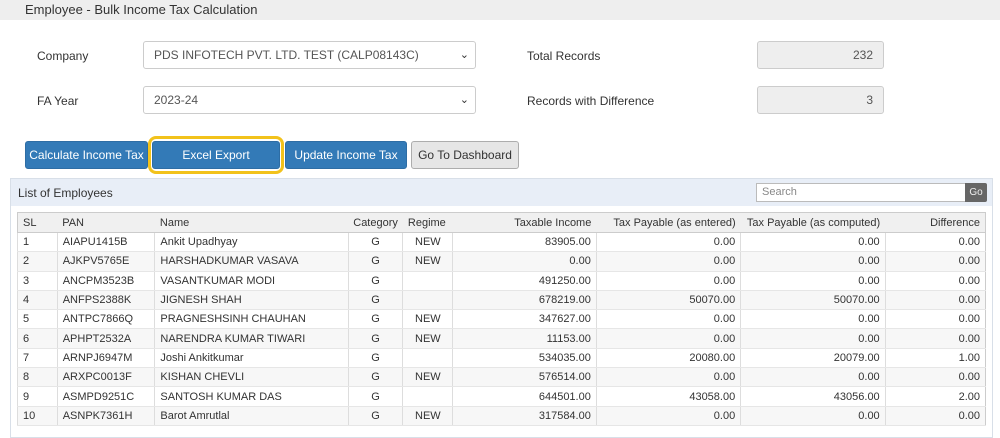 The image size is (1000, 438). What do you see at coordinates (251, 416) in the screenshot?
I see `table-cell: Barot Amrutlal` at bounding box center [251, 416].